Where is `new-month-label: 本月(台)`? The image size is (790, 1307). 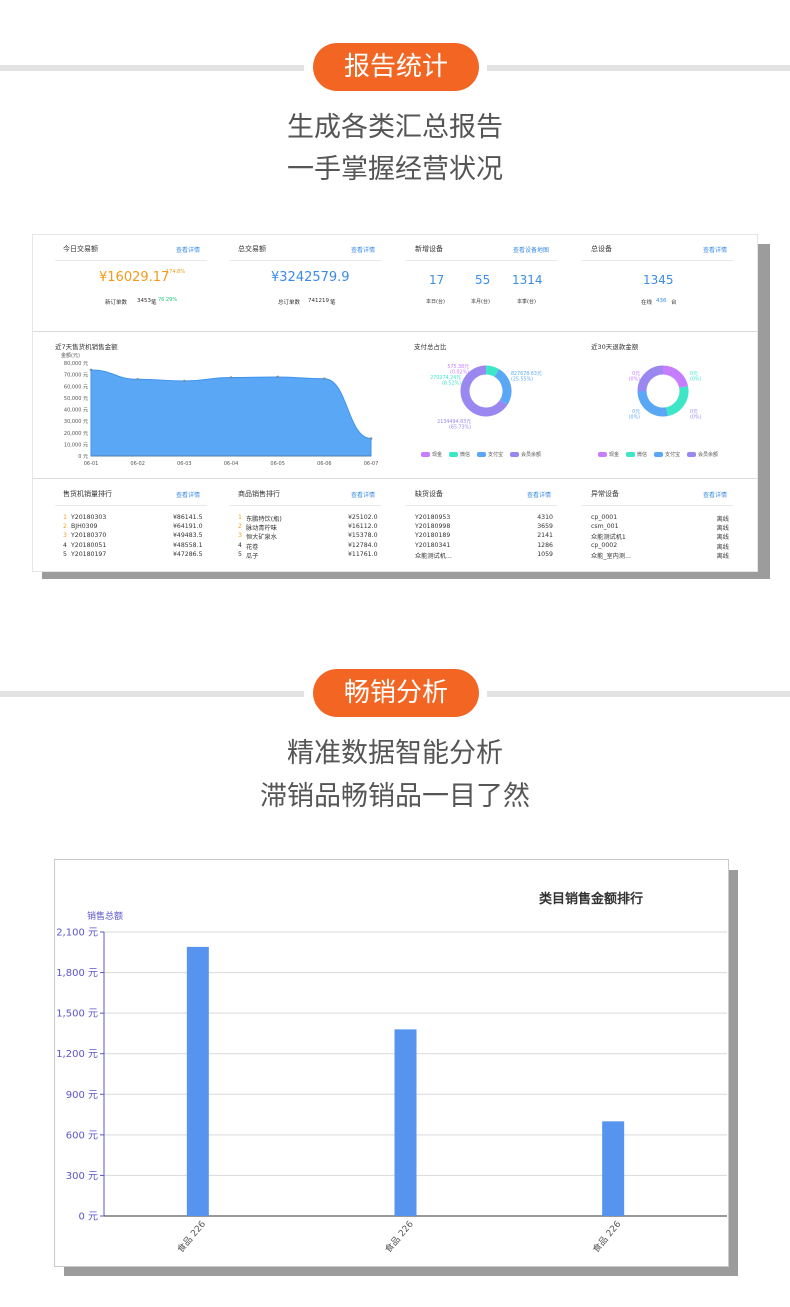 new-month-label: 本月(台) is located at coordinates (480, 302).